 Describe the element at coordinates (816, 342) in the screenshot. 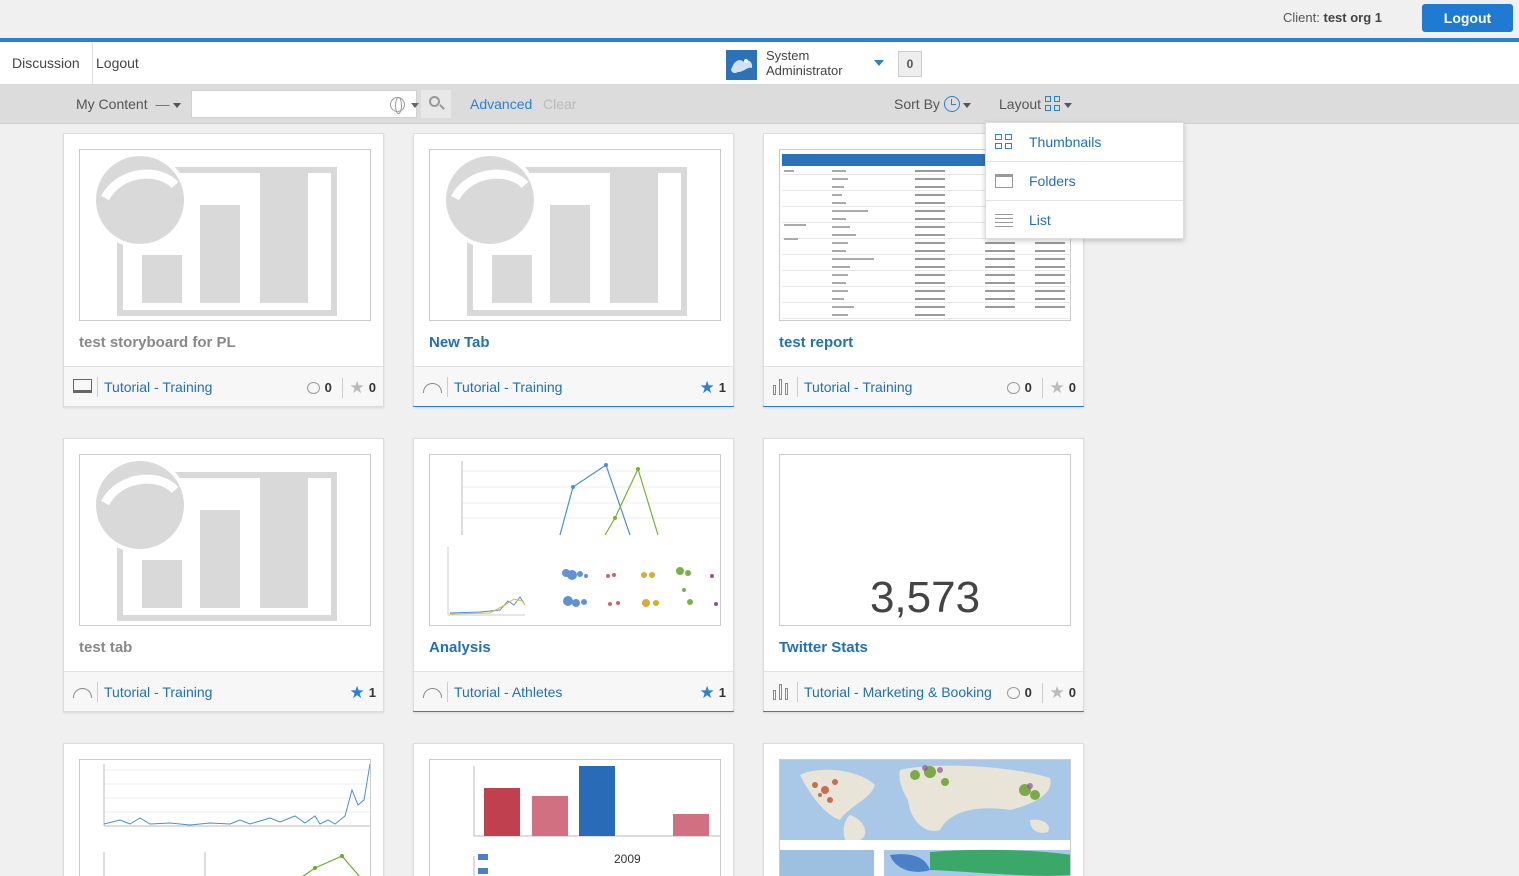

I see `card-title: test report` at that location.